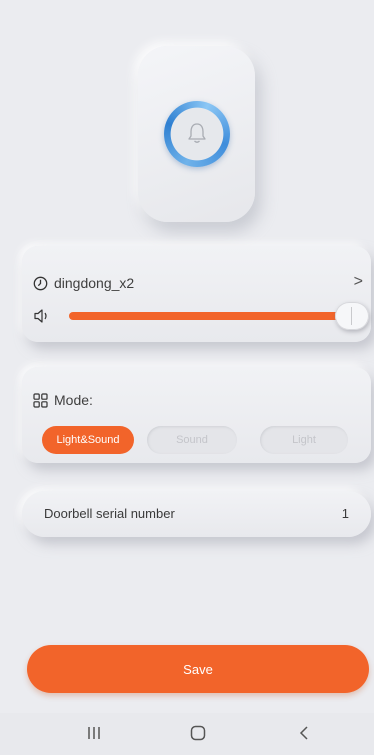  Describe the element at coordinates (187, 734) in the screenshot. I see `system-nav-bar` at that location.